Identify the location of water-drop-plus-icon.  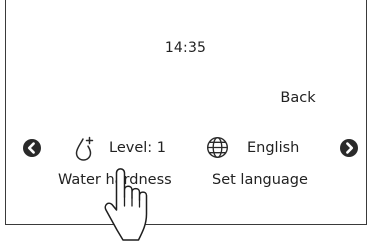
(85, 151).